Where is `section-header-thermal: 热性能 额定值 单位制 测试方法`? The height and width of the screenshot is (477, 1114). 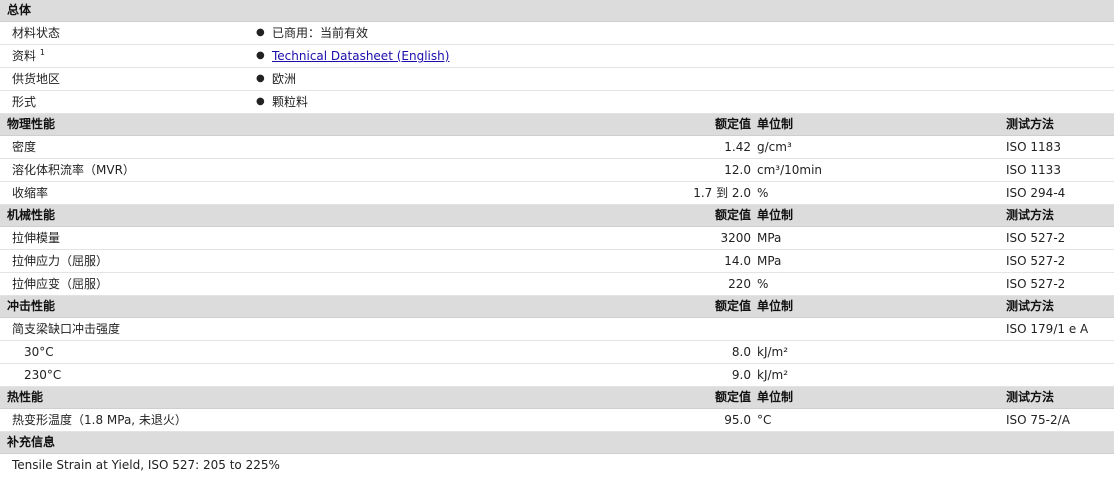 section-header-thermal: 热性能 额定值 单位制 测试方法 is located at coordinates (557, 398).